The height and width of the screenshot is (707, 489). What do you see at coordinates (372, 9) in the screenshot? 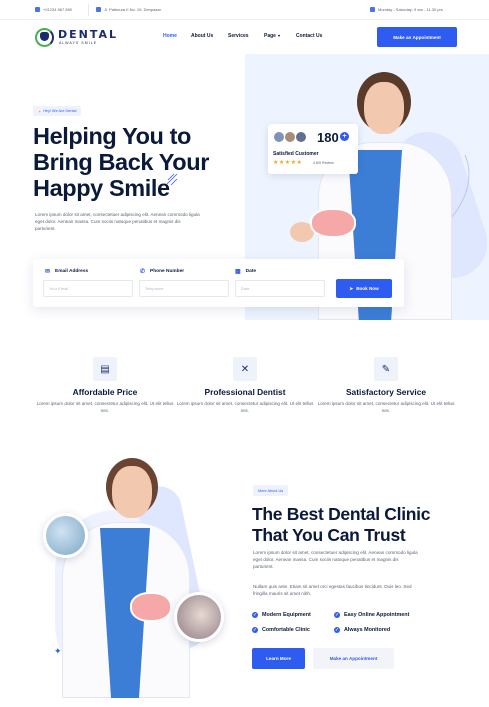
I see `calendar-icon` at bounding box center [372, 9].